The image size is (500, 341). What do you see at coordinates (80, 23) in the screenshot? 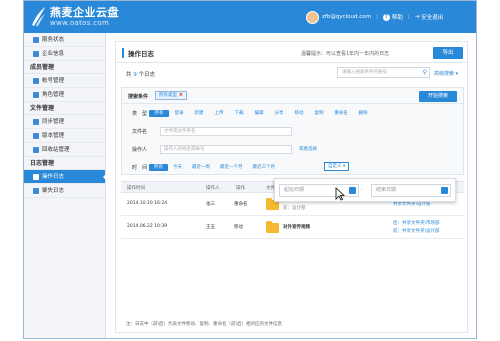
I see `brand-url: www.oatos.com` at bounding box center [80, 23].